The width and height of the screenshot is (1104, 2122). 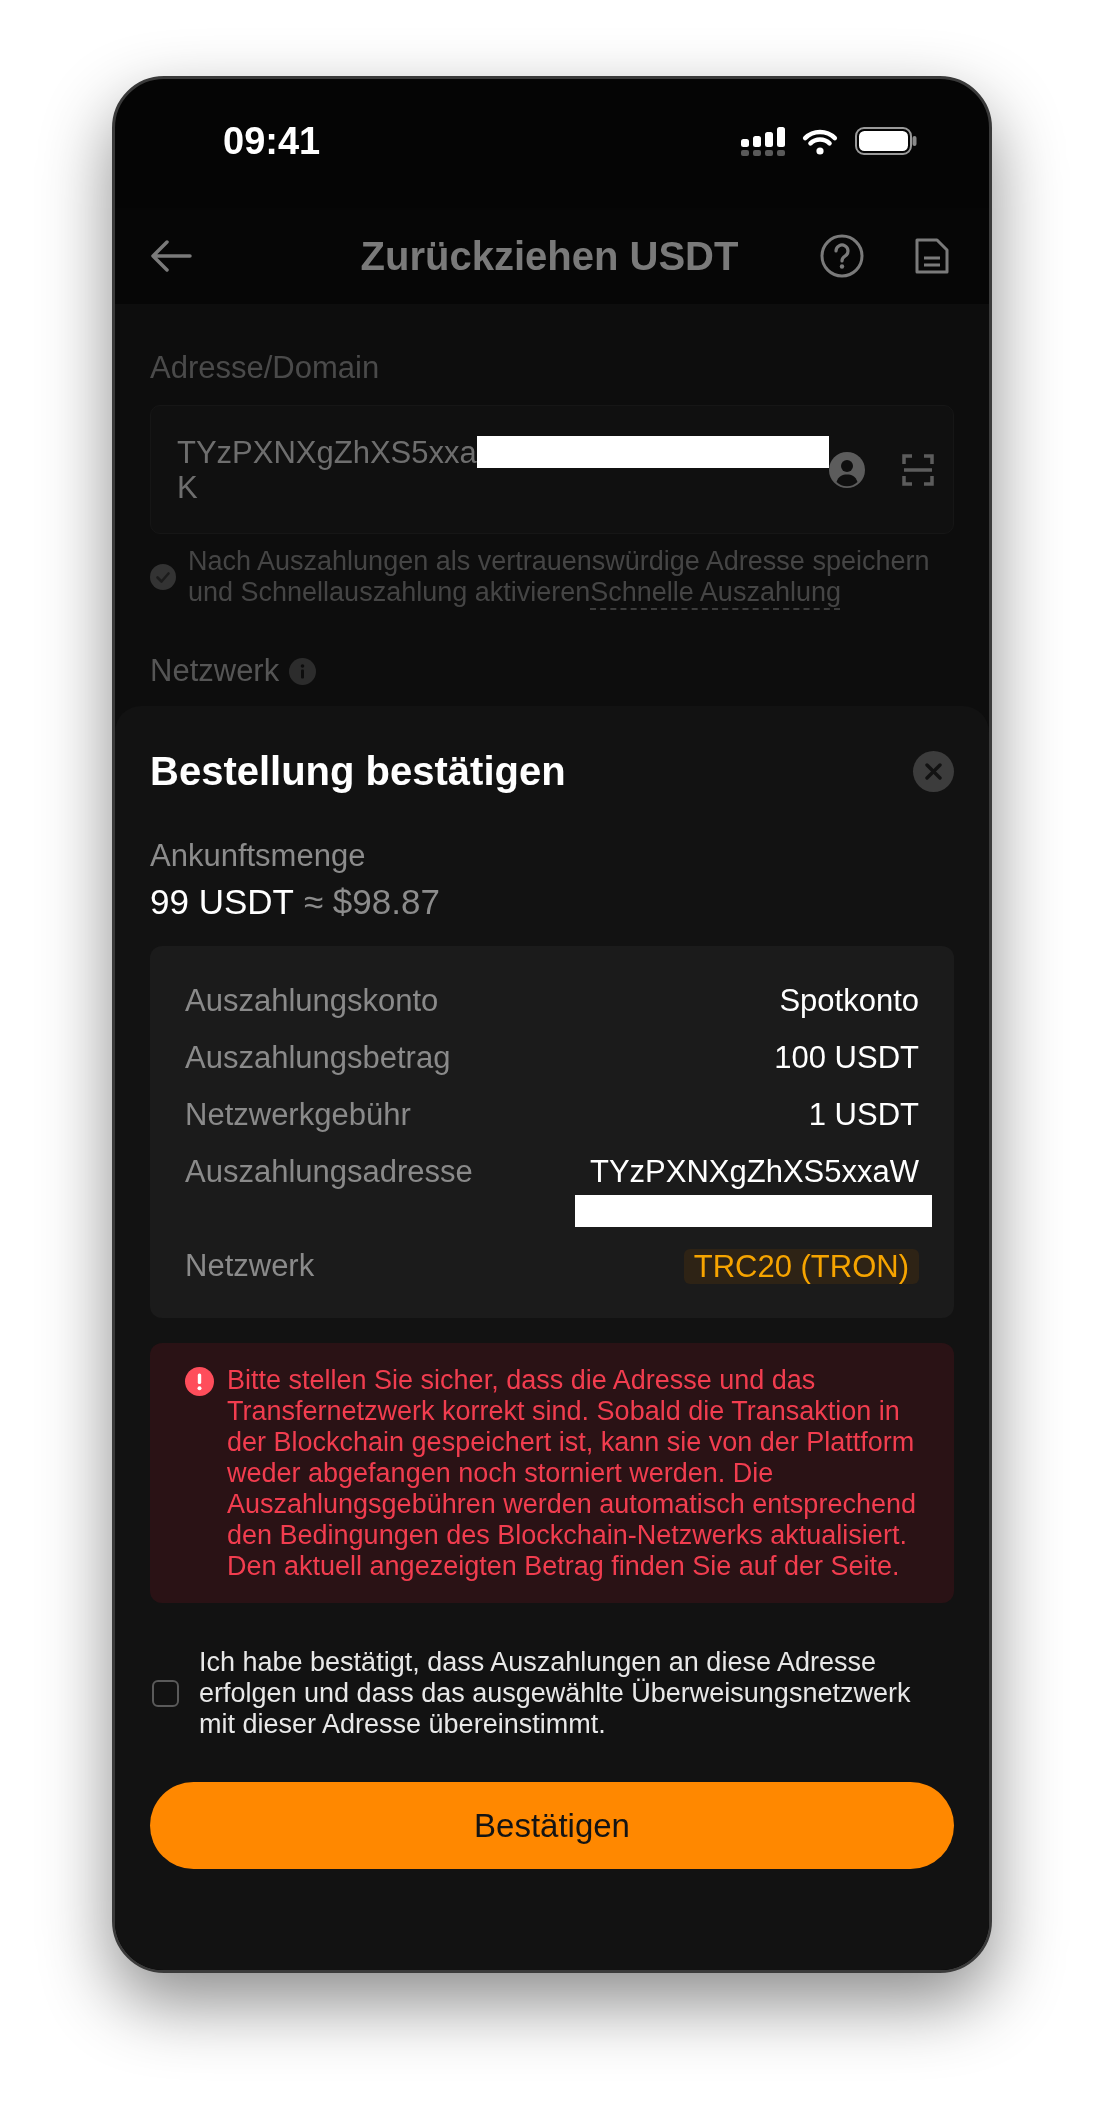 I want to click on warning-text: Bitte stellen Sie sicher, dass die Adresse und das Transfernetzwerk korrekt sind. Sobald die Transaktion in der Blockchain gespeichert ist, kann sie von der Plattform weder abgefangen noch storniert werden. Die Auszahlungsgebühren werden automatisch entsprechend den Bedingungen des Blockchain-Netzwerks aktualisiert. Den aktuell angezeigten Betrag finden Sie auf der Seite., so click(x=572, y=1473).